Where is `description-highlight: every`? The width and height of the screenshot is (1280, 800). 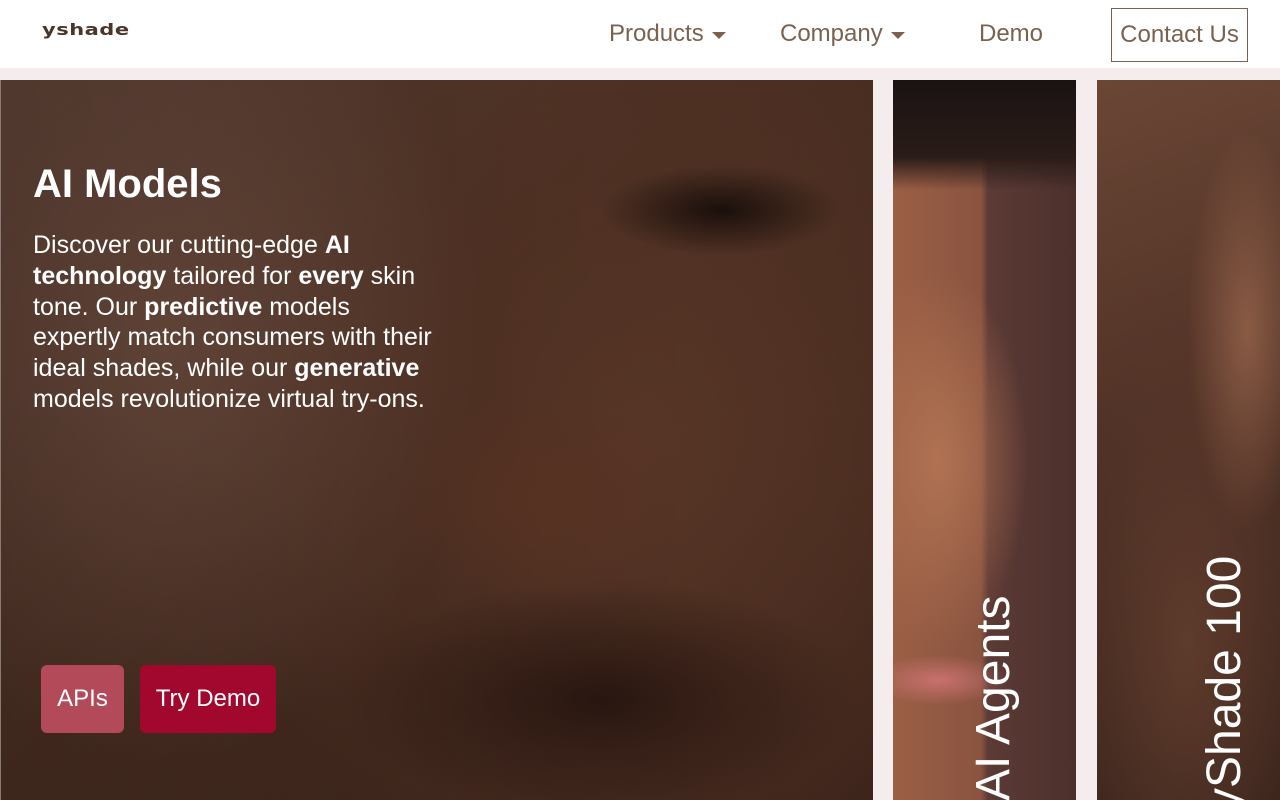
description-highlight: every is located at coordinates (331, 275).